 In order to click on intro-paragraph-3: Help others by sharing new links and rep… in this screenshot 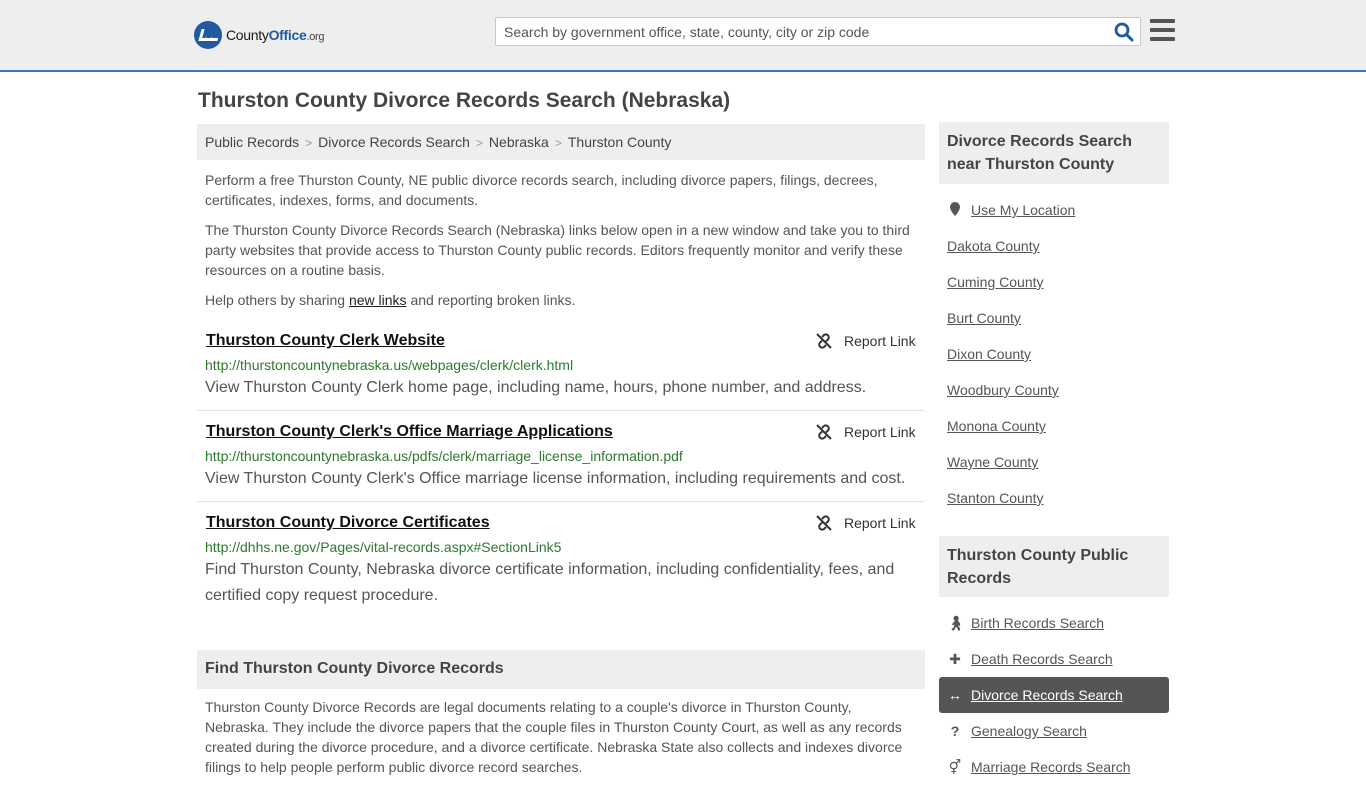, I will do `click(560, 300)`.